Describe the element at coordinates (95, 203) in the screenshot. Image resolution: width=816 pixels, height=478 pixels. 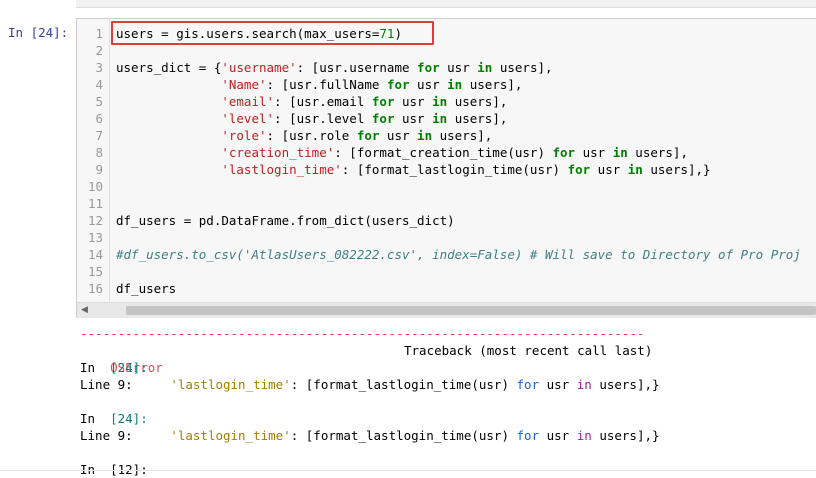
I see `line-number: 11` at that location.